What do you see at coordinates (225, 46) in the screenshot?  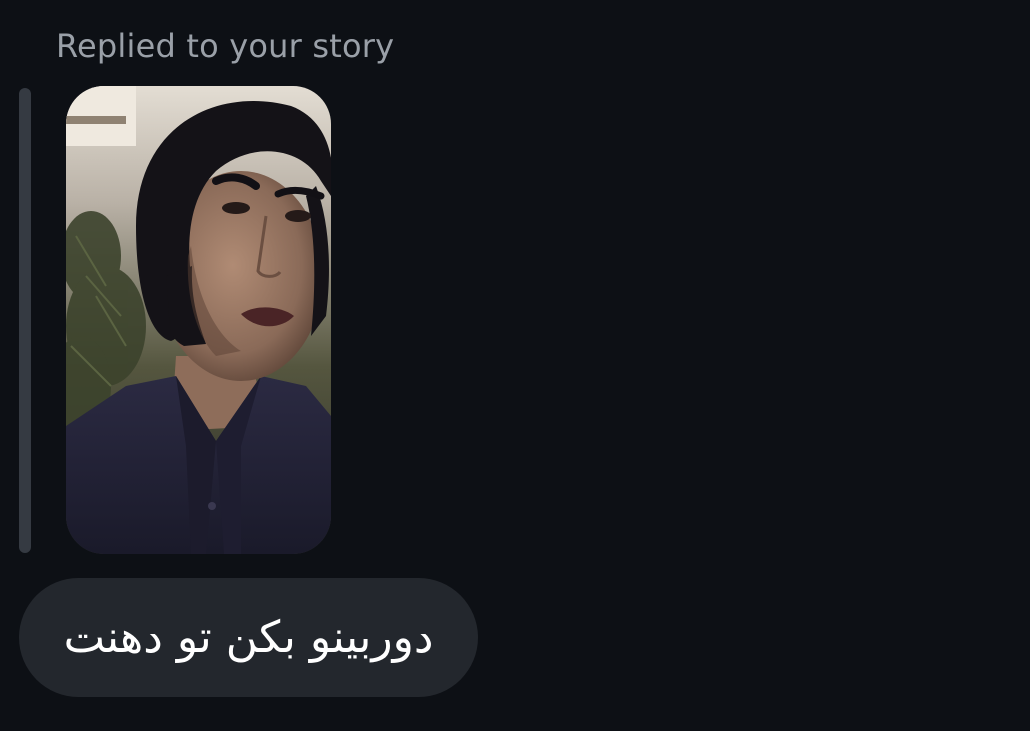 I see `reply-header: Replied to your story` at bounding box center [225, 46].